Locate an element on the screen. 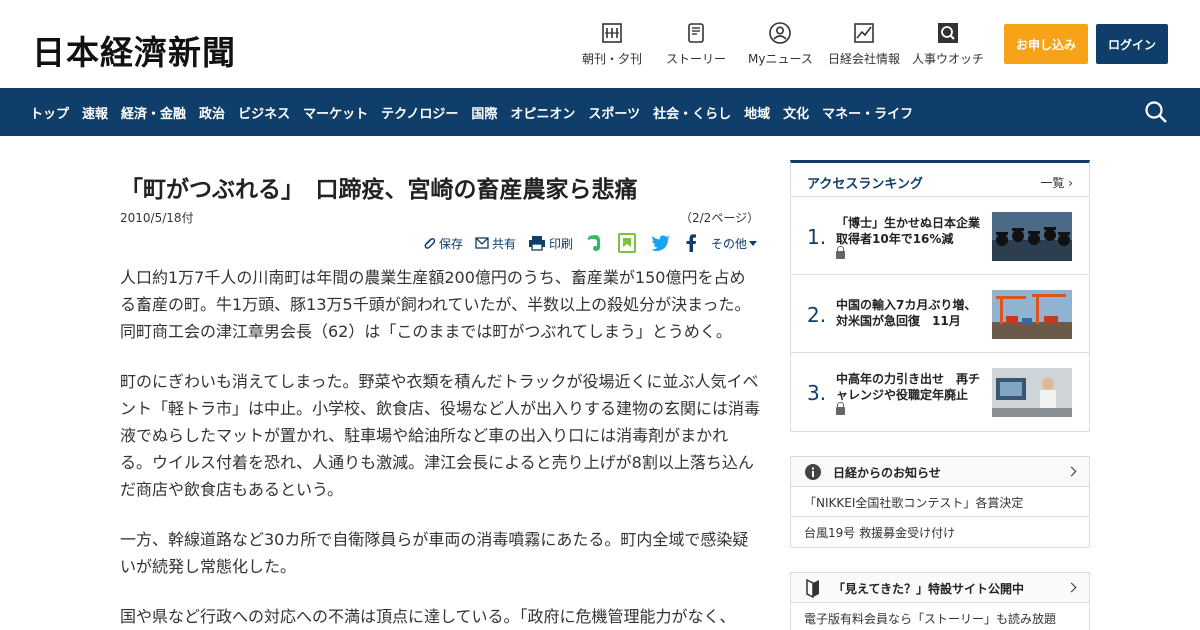 This screenshot has height=630, width=1200. rank-headline-text: 中国の輸入7カ月ぶり増、対米国が急回復 11月 is located at coordinates (906, 313).